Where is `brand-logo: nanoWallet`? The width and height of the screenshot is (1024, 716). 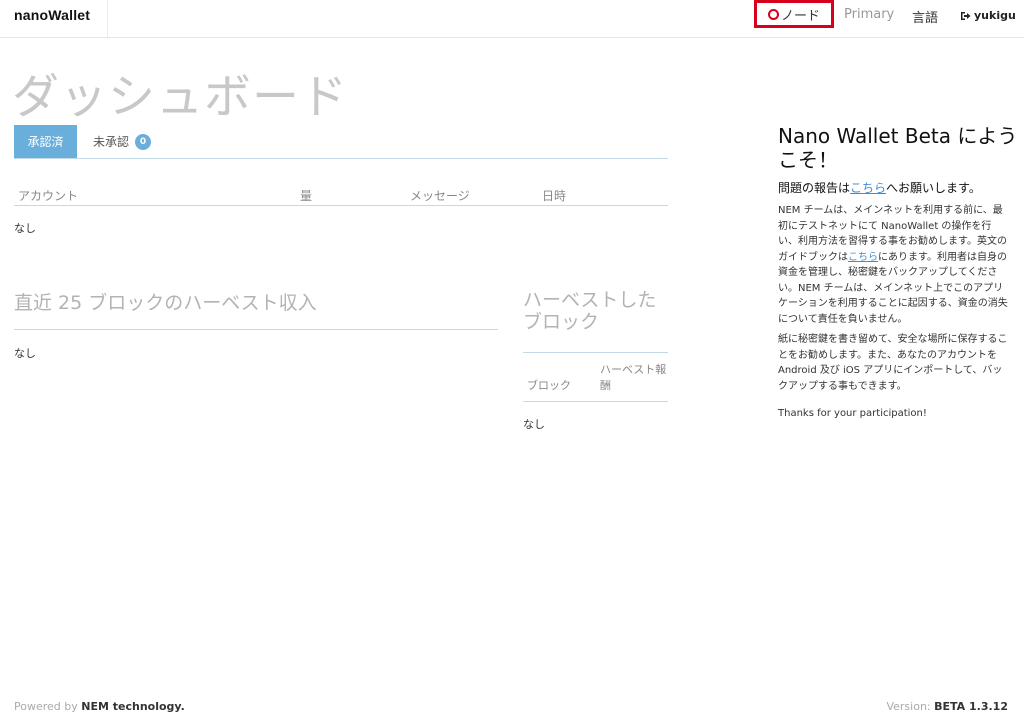
brand-logo: nanoWallet is located at coordinates (54, 18).